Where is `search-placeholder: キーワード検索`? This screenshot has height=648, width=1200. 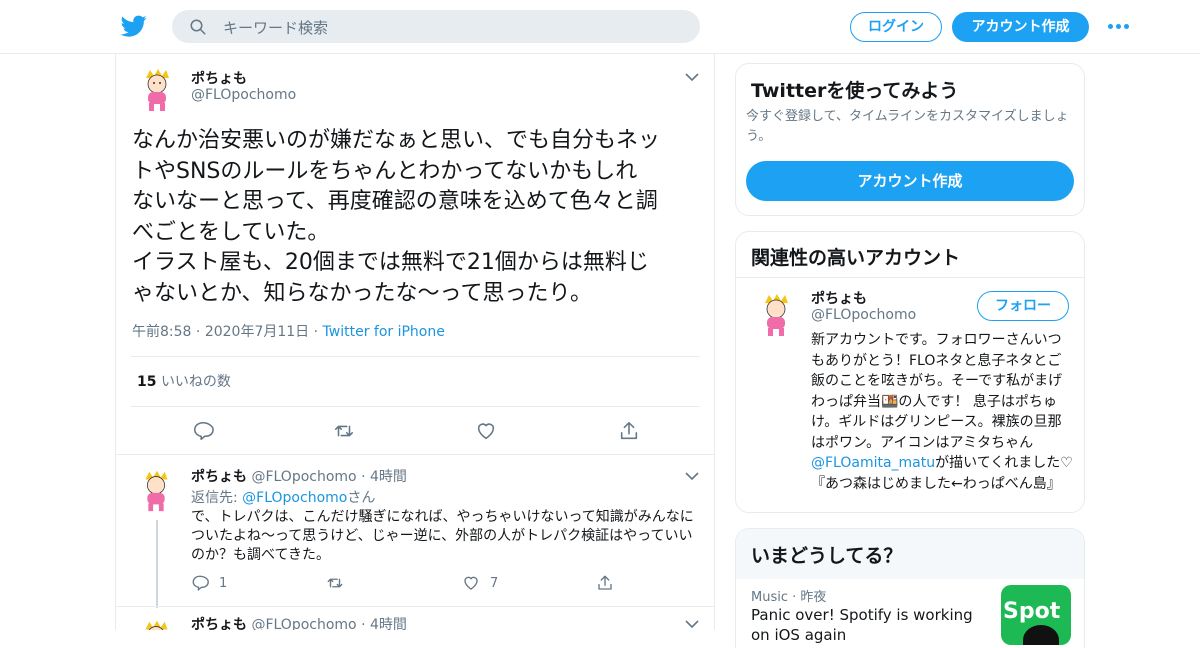
search-placeholder: キーワード検索 is located at coordinates (276, 28).